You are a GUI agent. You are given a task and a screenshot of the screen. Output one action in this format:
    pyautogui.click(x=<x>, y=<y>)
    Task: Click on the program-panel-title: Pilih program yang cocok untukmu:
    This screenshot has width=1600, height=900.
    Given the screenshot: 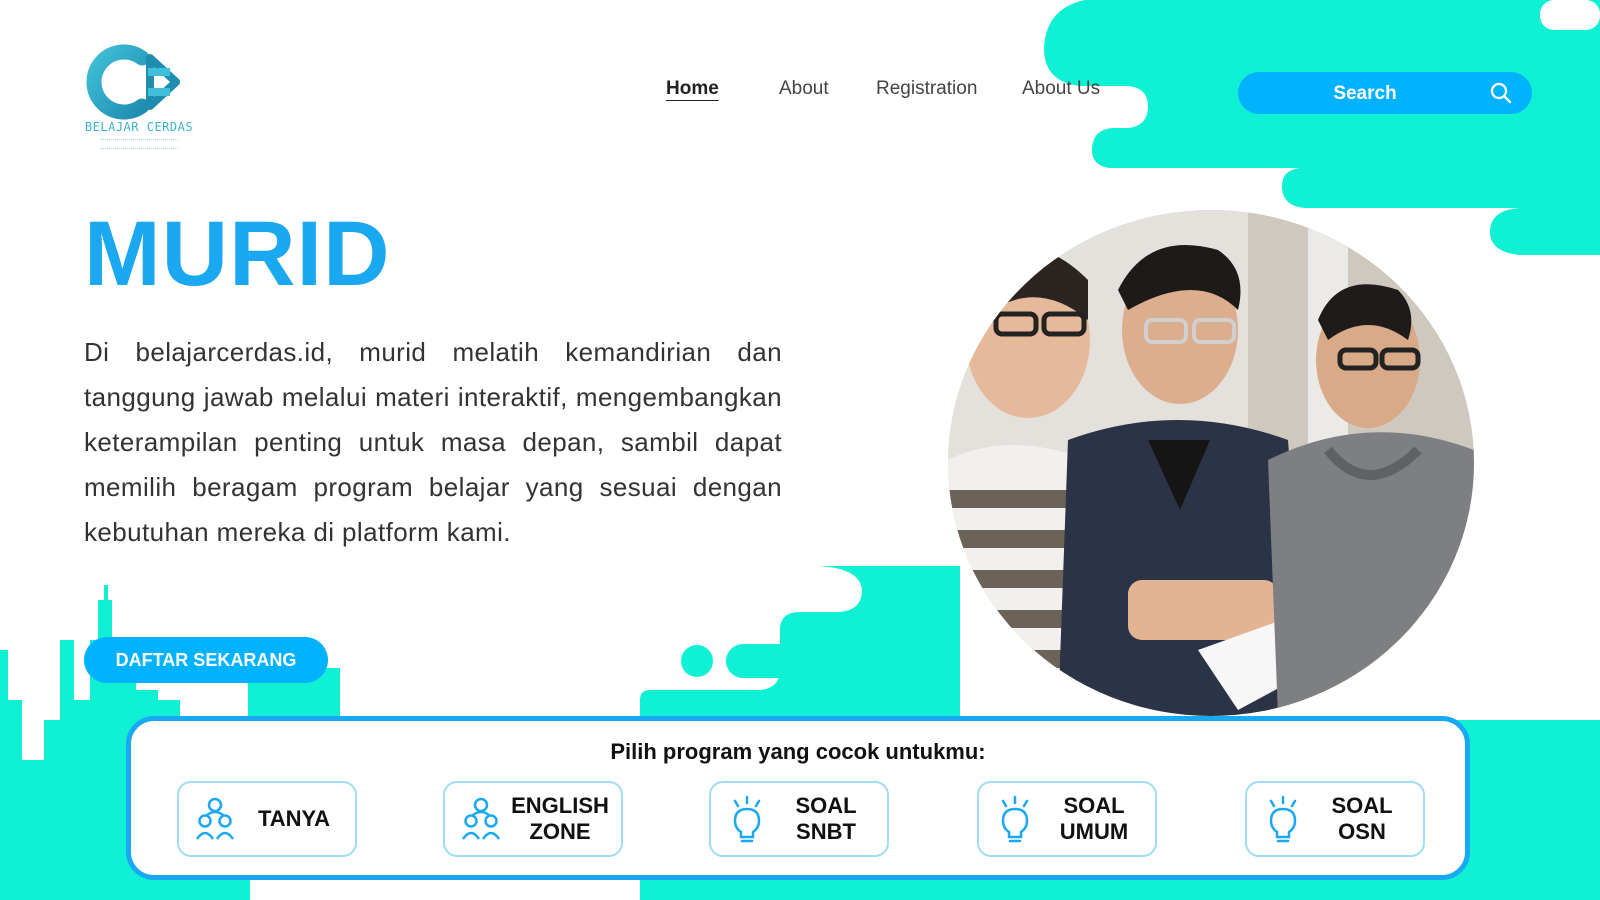 What is the action you would take?
    pyautogui.click(x=798, y=751)
    